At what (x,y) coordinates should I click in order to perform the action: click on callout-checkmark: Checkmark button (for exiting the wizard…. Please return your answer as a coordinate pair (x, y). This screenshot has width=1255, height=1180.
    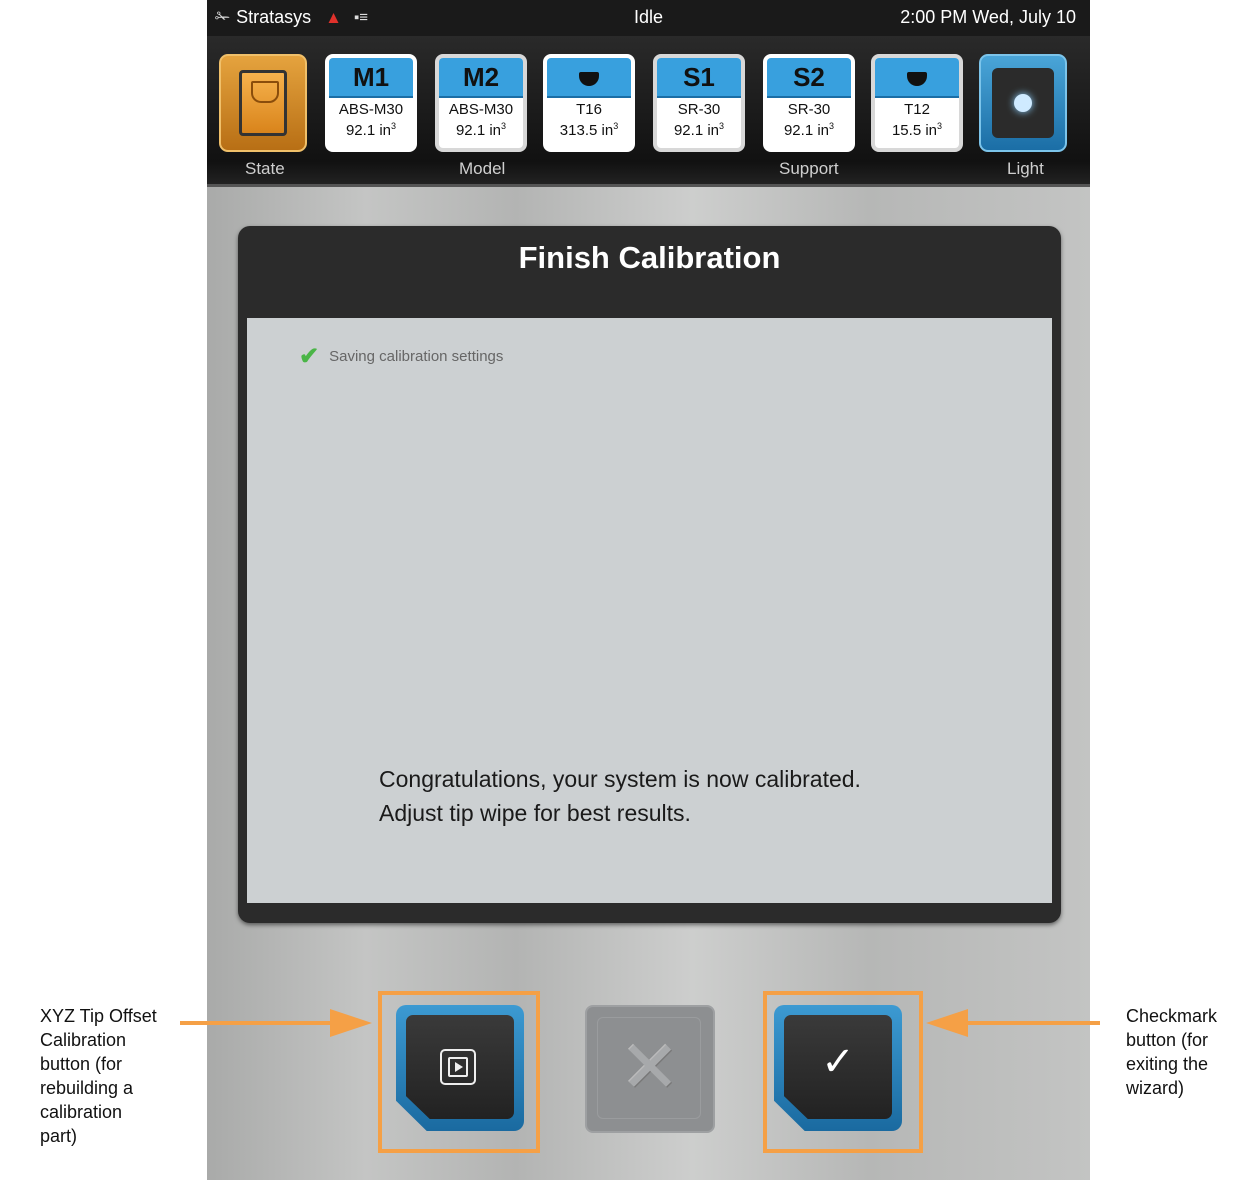
    Looking at the image, I should click on (1172, 1052).